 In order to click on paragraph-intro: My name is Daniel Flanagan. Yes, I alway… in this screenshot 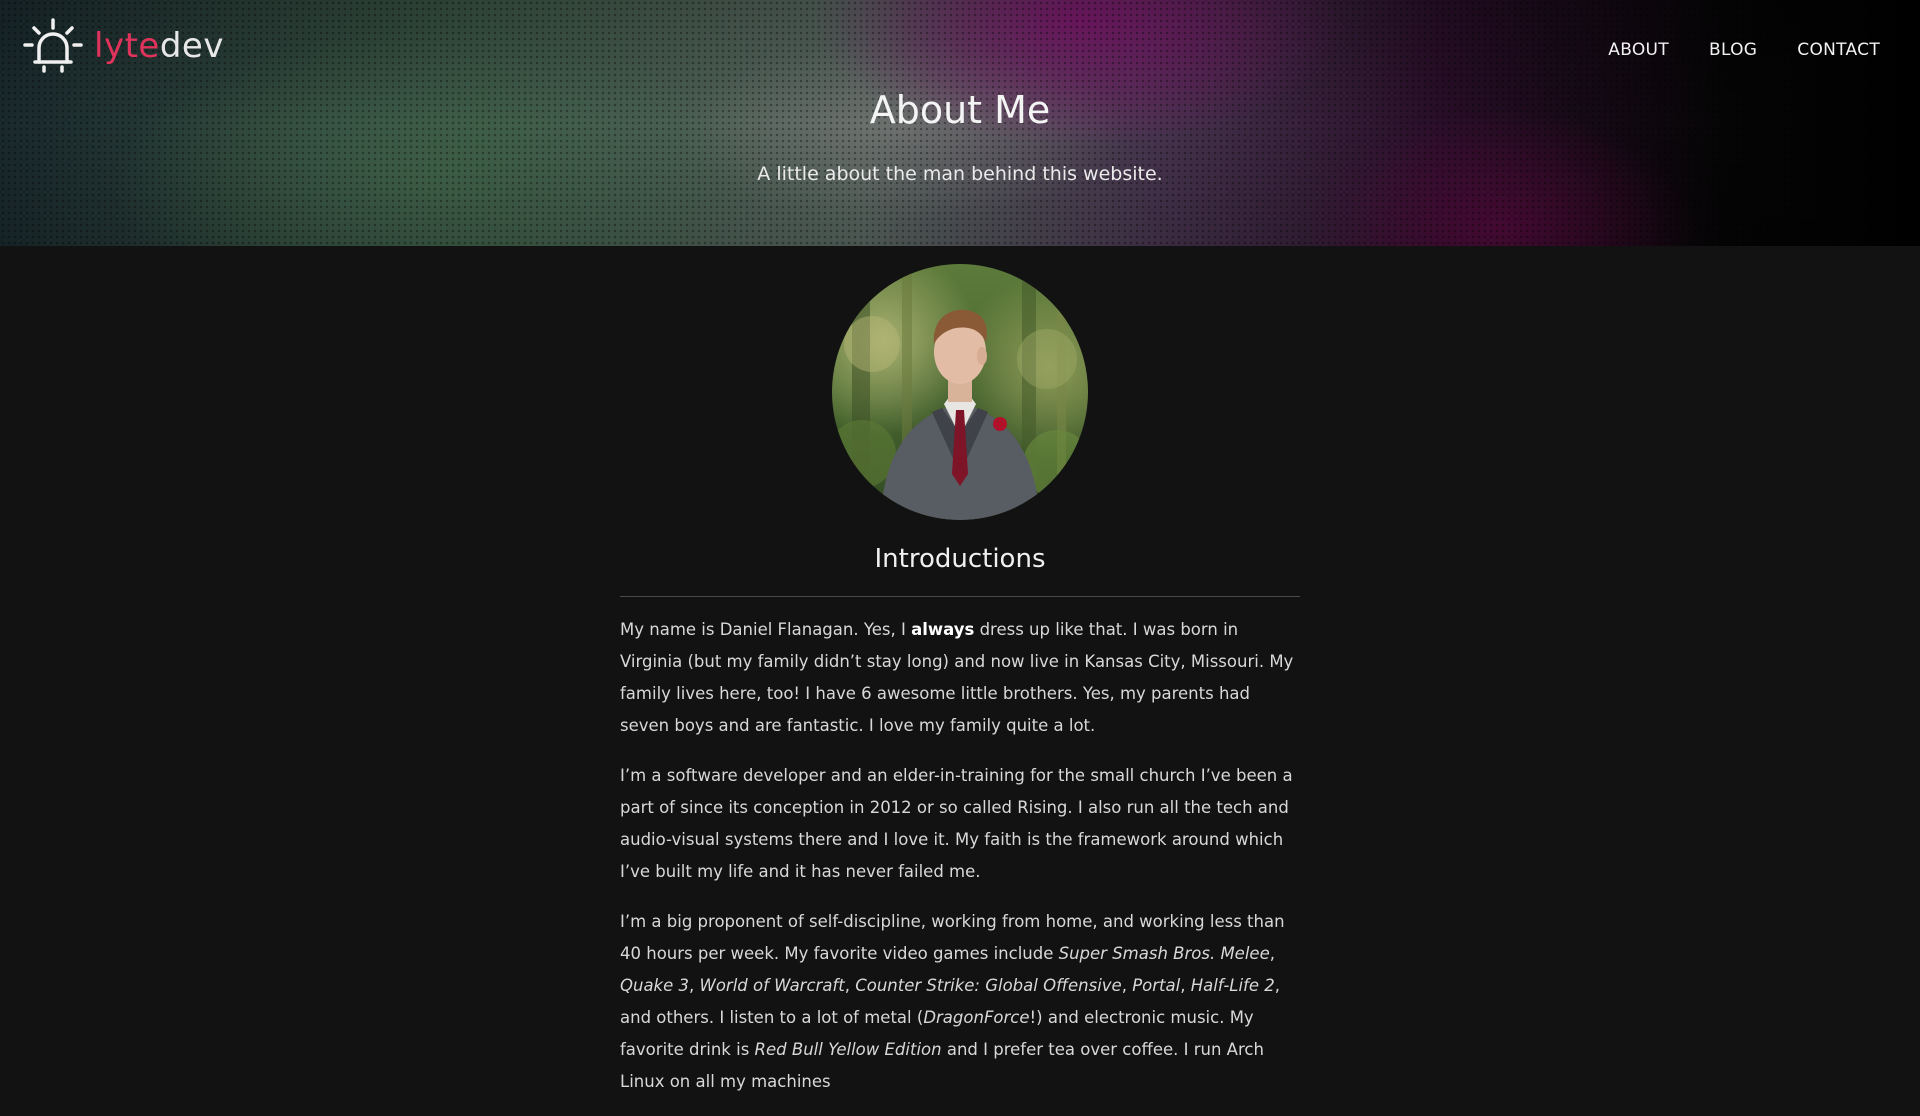, I will do `click(962, 678)`.